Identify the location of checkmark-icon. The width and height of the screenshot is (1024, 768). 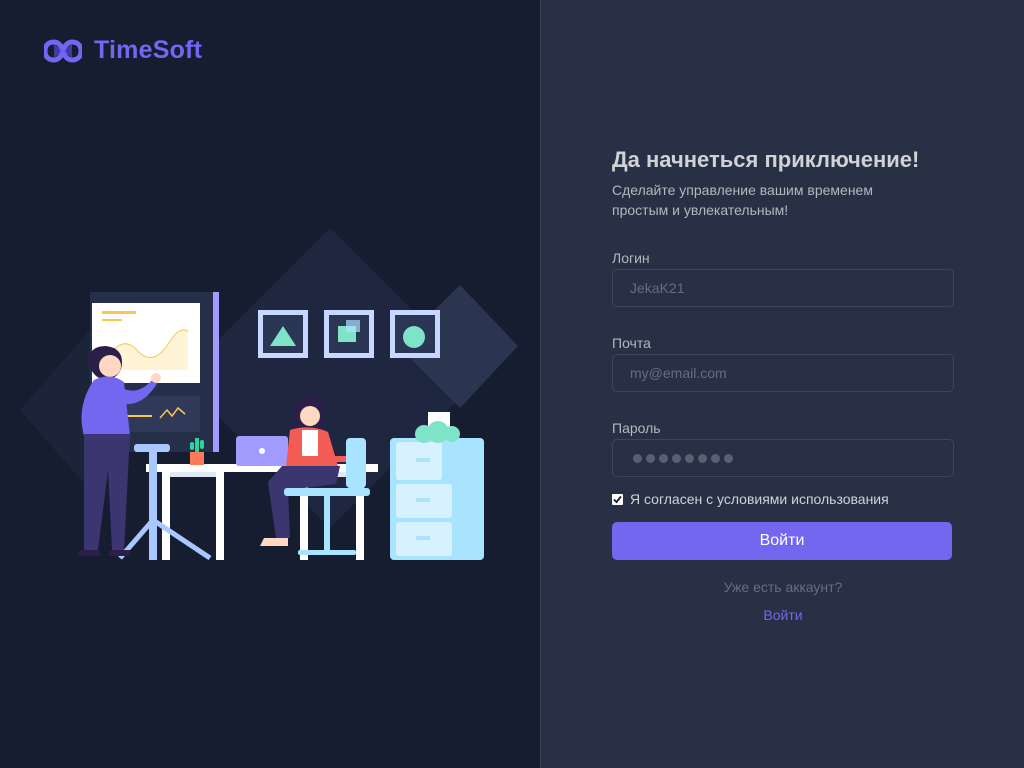
(617, 499).